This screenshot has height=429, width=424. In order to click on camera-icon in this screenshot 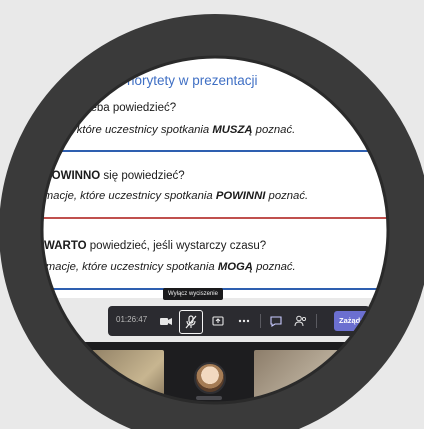, I will do `click(166, 321)`.